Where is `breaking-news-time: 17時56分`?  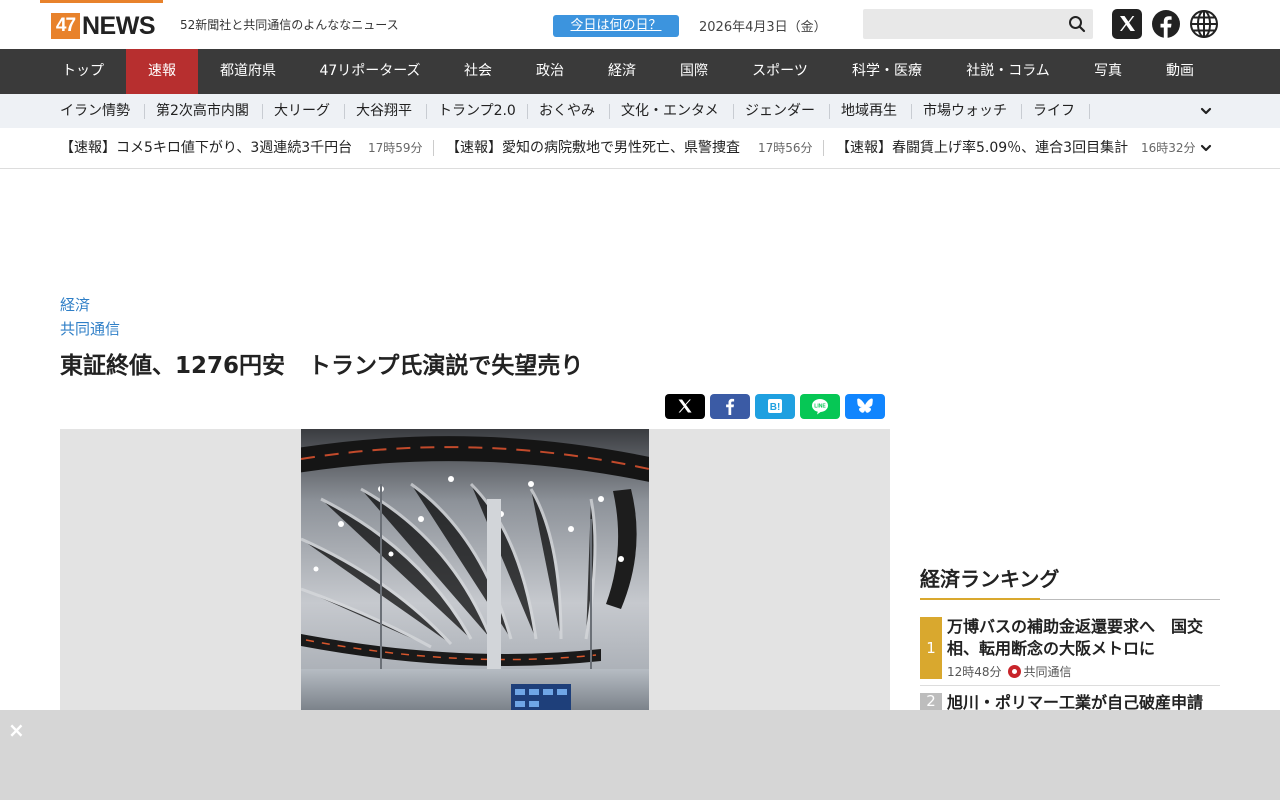 breaking-news-time: 17時56分 is located at coordinates (785, 148).